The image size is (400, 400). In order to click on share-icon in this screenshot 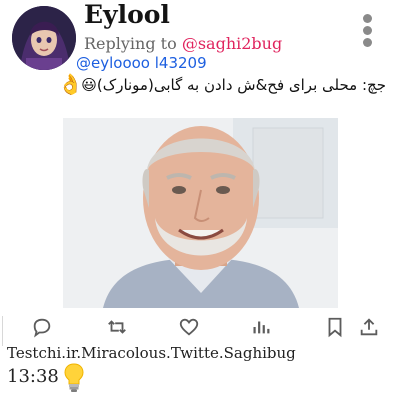, I will do `click(369, 327)`.